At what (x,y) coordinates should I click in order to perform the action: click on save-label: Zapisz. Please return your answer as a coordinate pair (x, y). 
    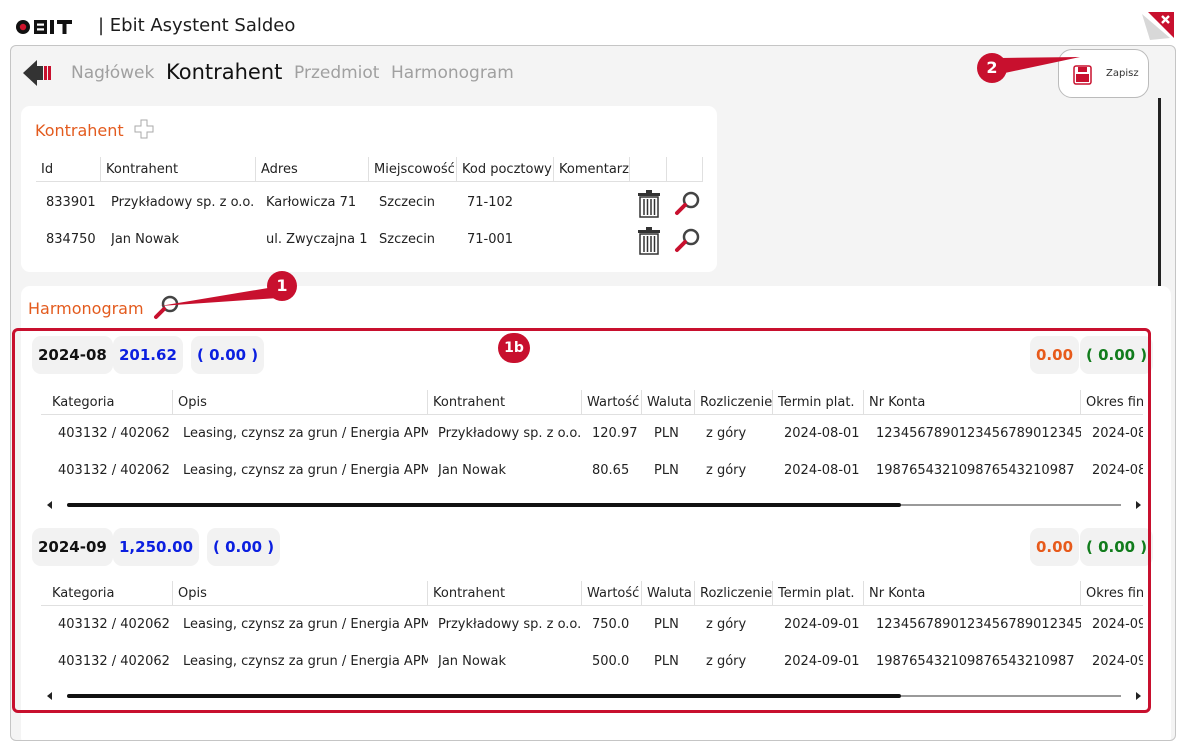
    Looking at the image, I should click on (1122, 73).